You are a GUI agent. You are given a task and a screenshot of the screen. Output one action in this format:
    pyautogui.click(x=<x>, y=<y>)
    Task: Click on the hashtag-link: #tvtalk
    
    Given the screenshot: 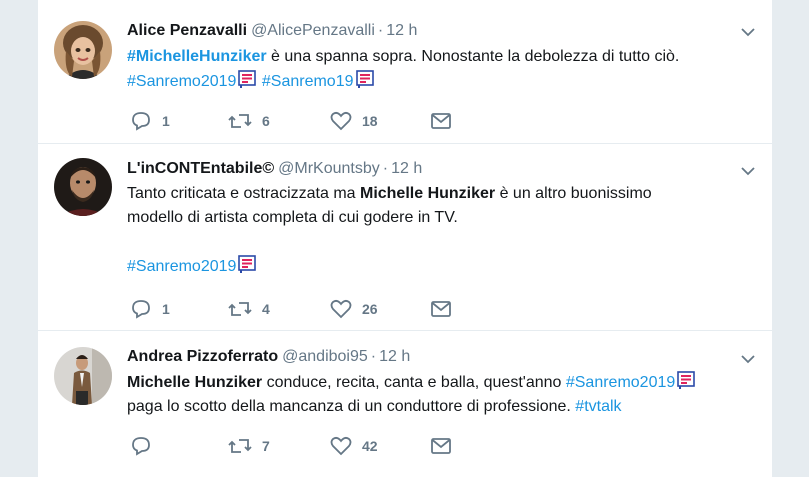 What is the action you would take?
    pyautogui.click(x=598, y=406)
    